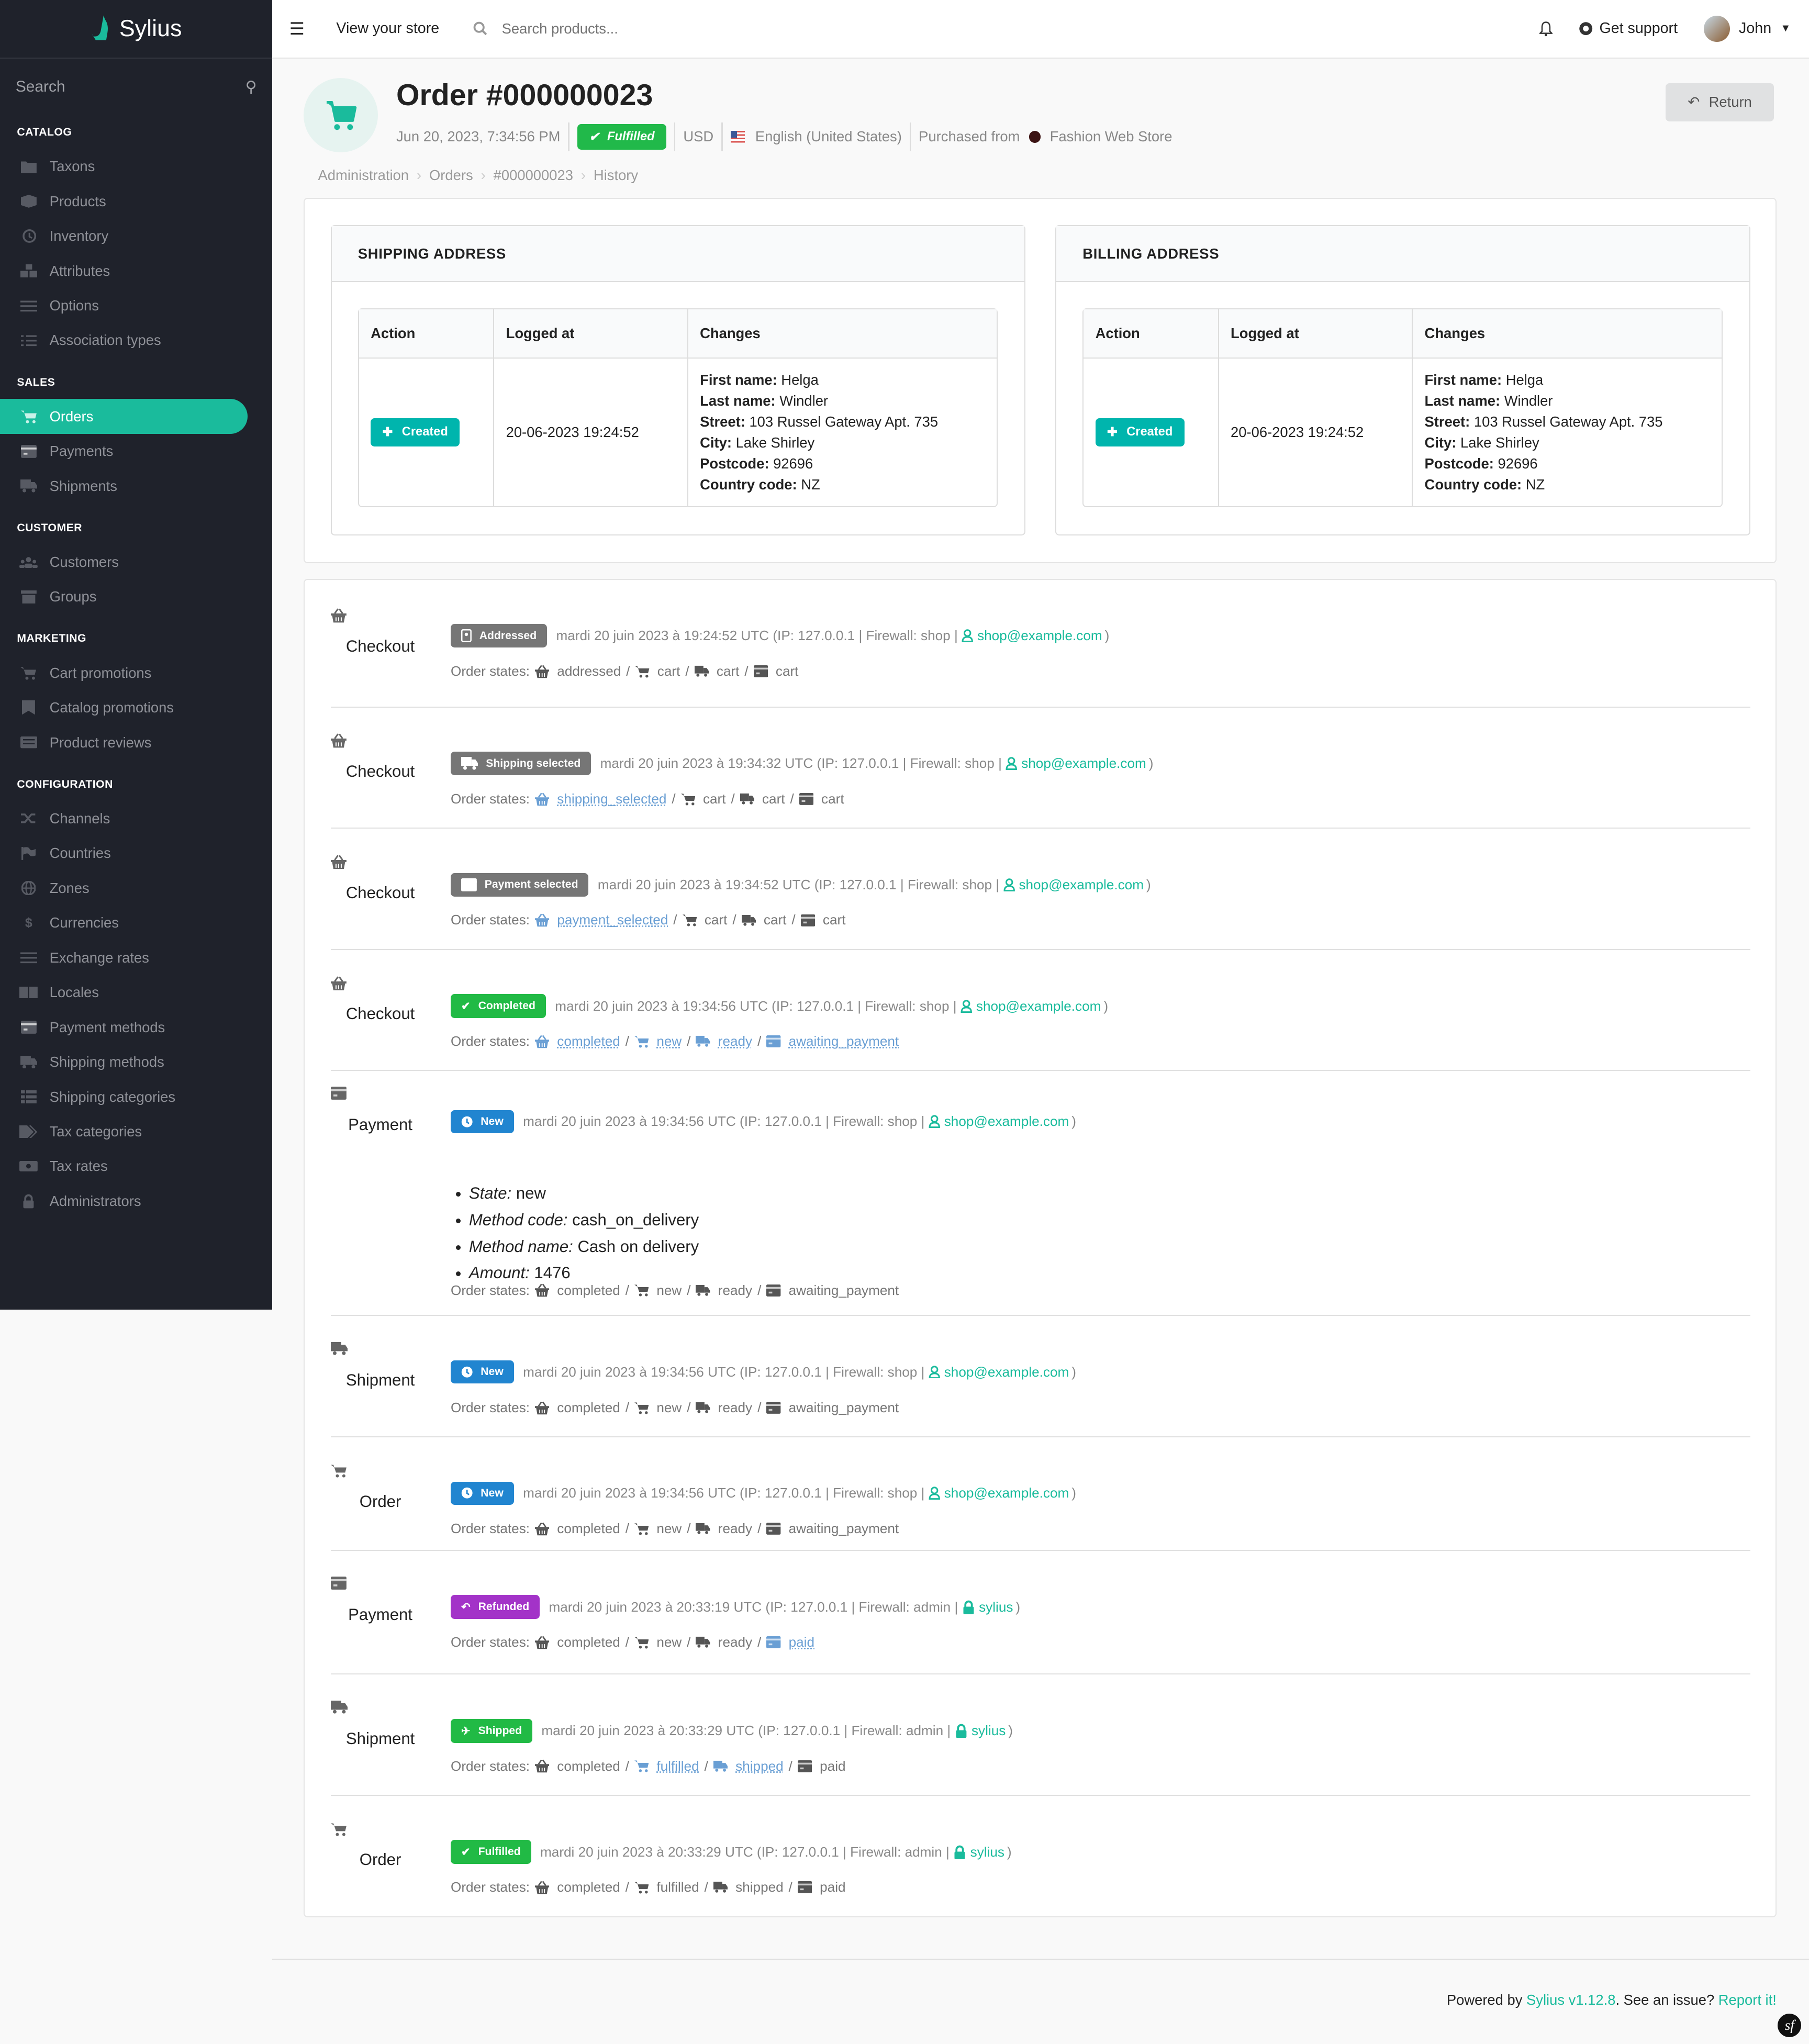 Image resolution: width=1809 pixels, height=2044 pixels. What do you see at coordinates (107, 1027) in the screenshot?
I see `sidebar-item-label: Payment methods` at bounding box center [107, 1027].